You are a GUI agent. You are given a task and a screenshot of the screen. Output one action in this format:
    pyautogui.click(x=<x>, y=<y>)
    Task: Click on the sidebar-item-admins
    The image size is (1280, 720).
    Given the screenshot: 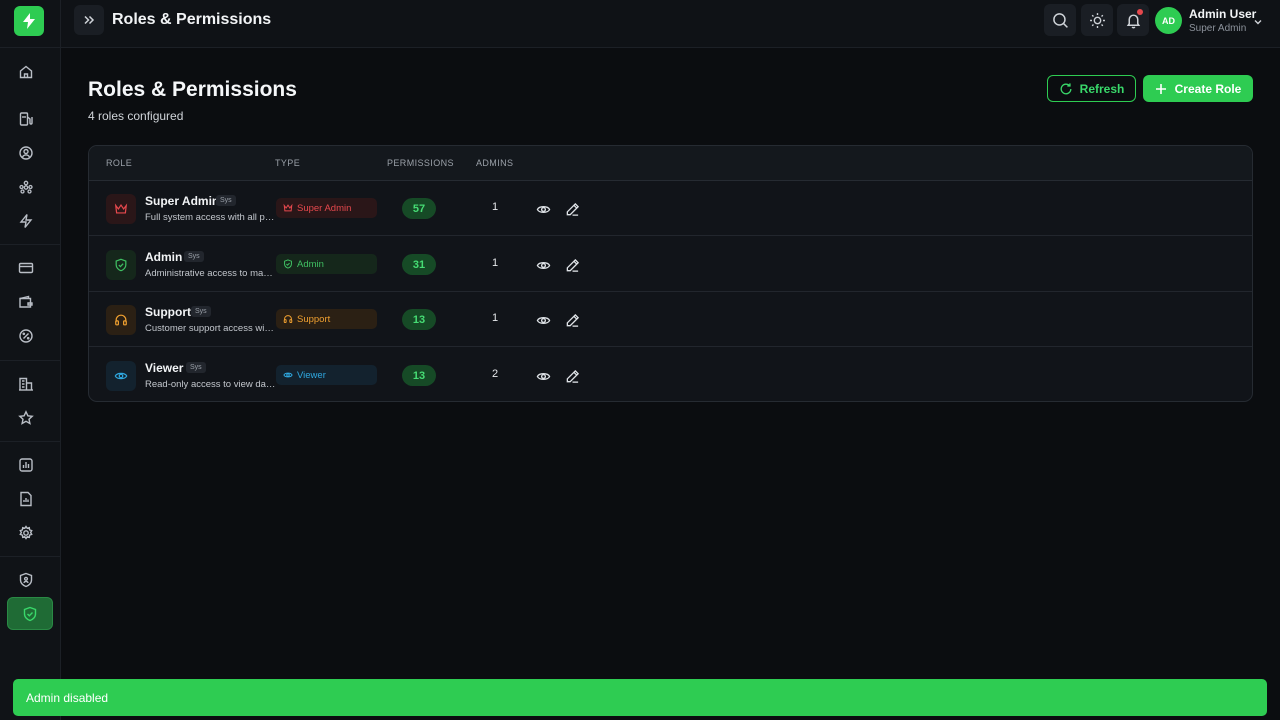 What is the action you would take?
    pyautogui.click(x=26, y=580)
    